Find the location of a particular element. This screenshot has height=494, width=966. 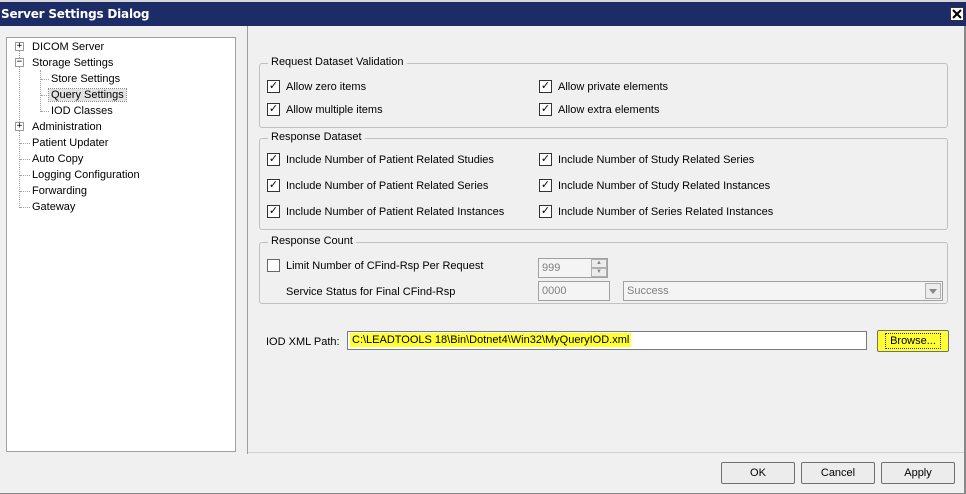

close-icon is located at coordinates (957, 14).